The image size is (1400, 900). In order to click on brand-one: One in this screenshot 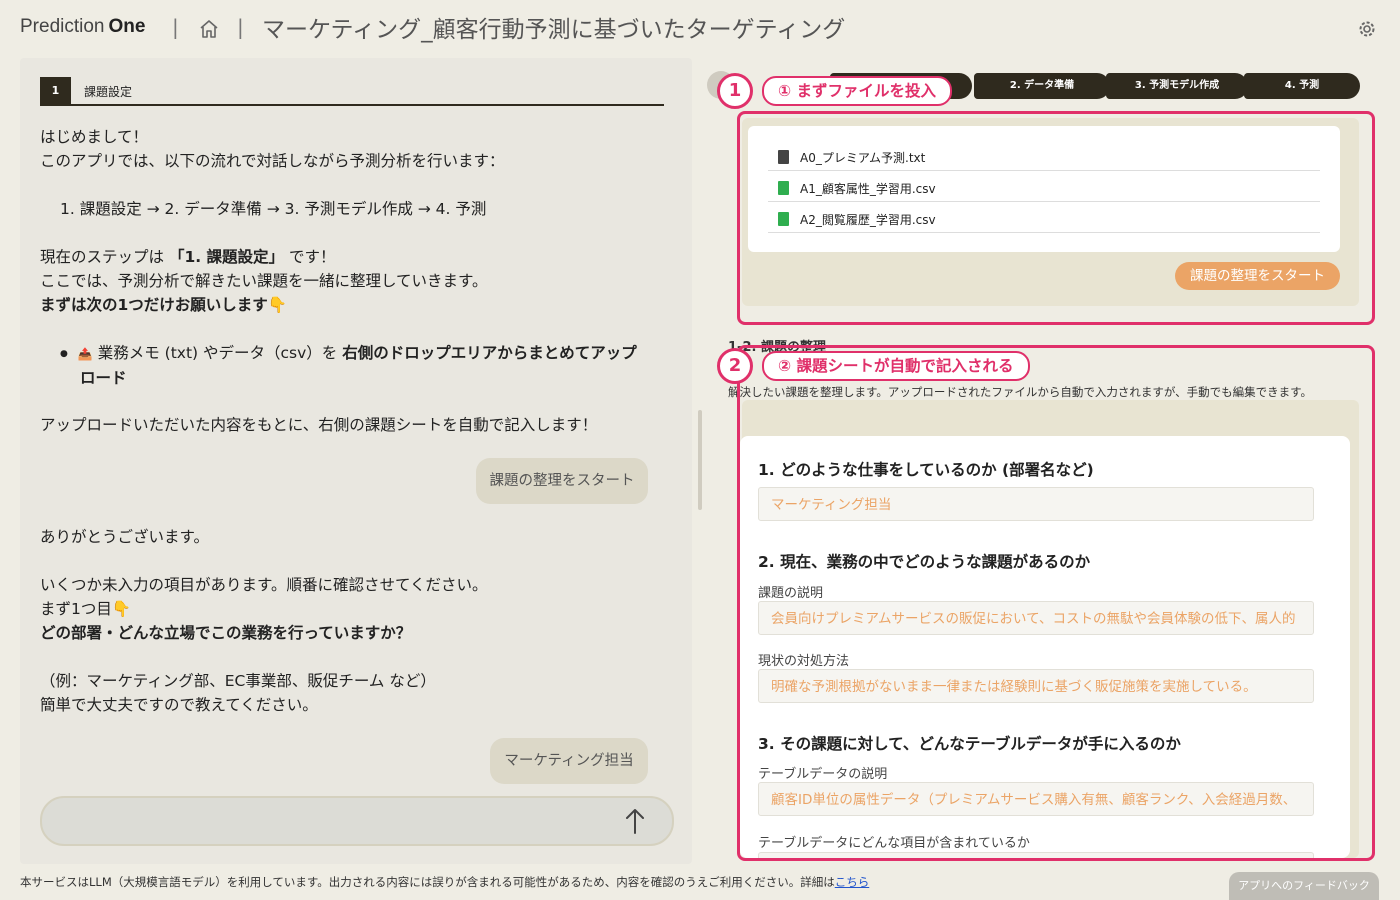, I will do `click(127, 26)`.